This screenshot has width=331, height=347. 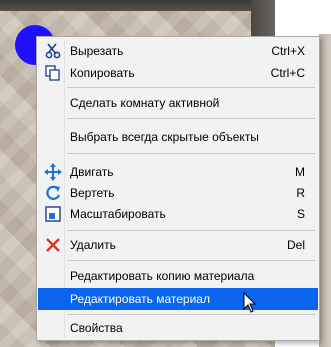 I want to click on menu-item-label: Удалить, so click(x=93, y=245).